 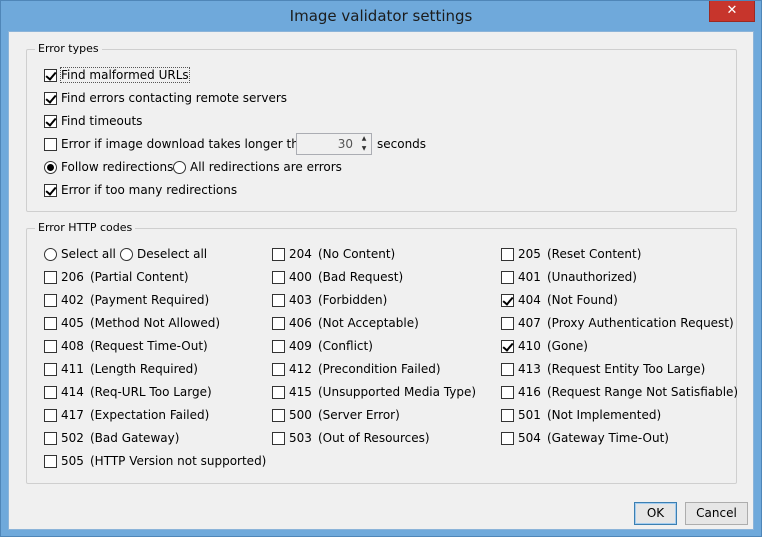 I want to click on http-code-404-checkbox: 404 (Not Found), so click(x=559, y=300).